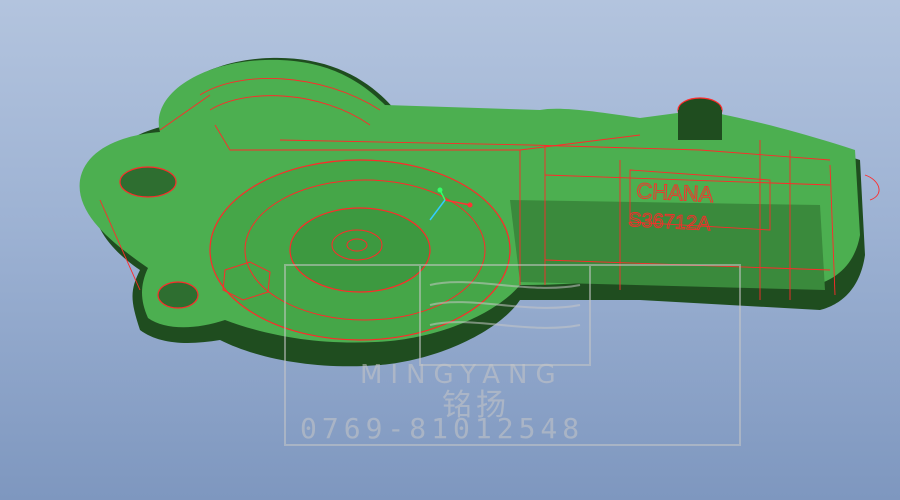 The image size is (900, 500). Describe the element at coordinates (670, 222) in the screenshot. I see `engraving-part: S36712A` at that location.